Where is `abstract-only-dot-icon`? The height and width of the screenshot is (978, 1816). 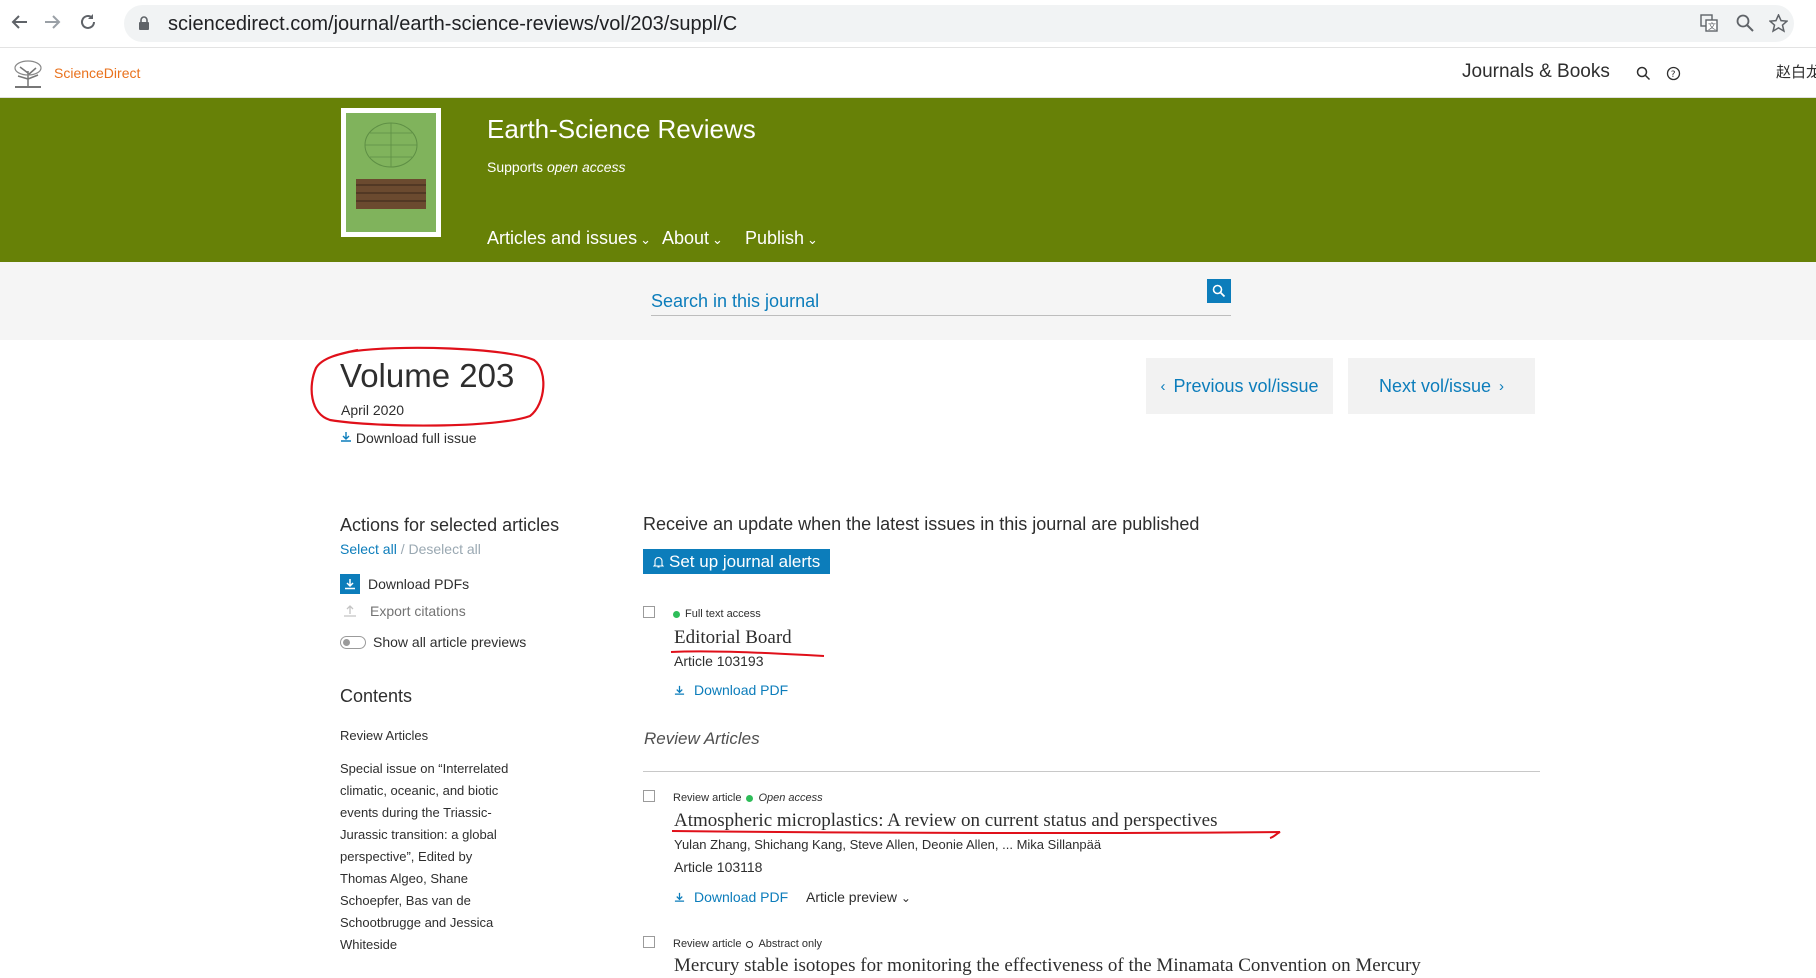 abstract-only-dot-icon is located at coordinates (750, 944).